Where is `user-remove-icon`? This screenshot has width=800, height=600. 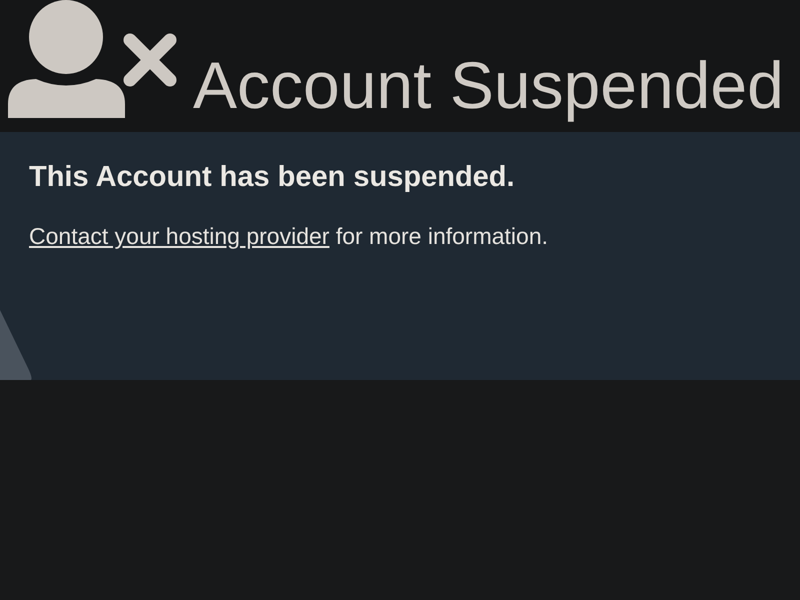 user-remove-icon is located at coordinates (91, 59).